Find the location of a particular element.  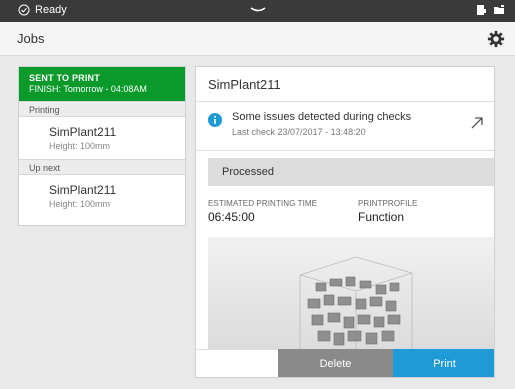

divider is located at coordinates (345, 150).